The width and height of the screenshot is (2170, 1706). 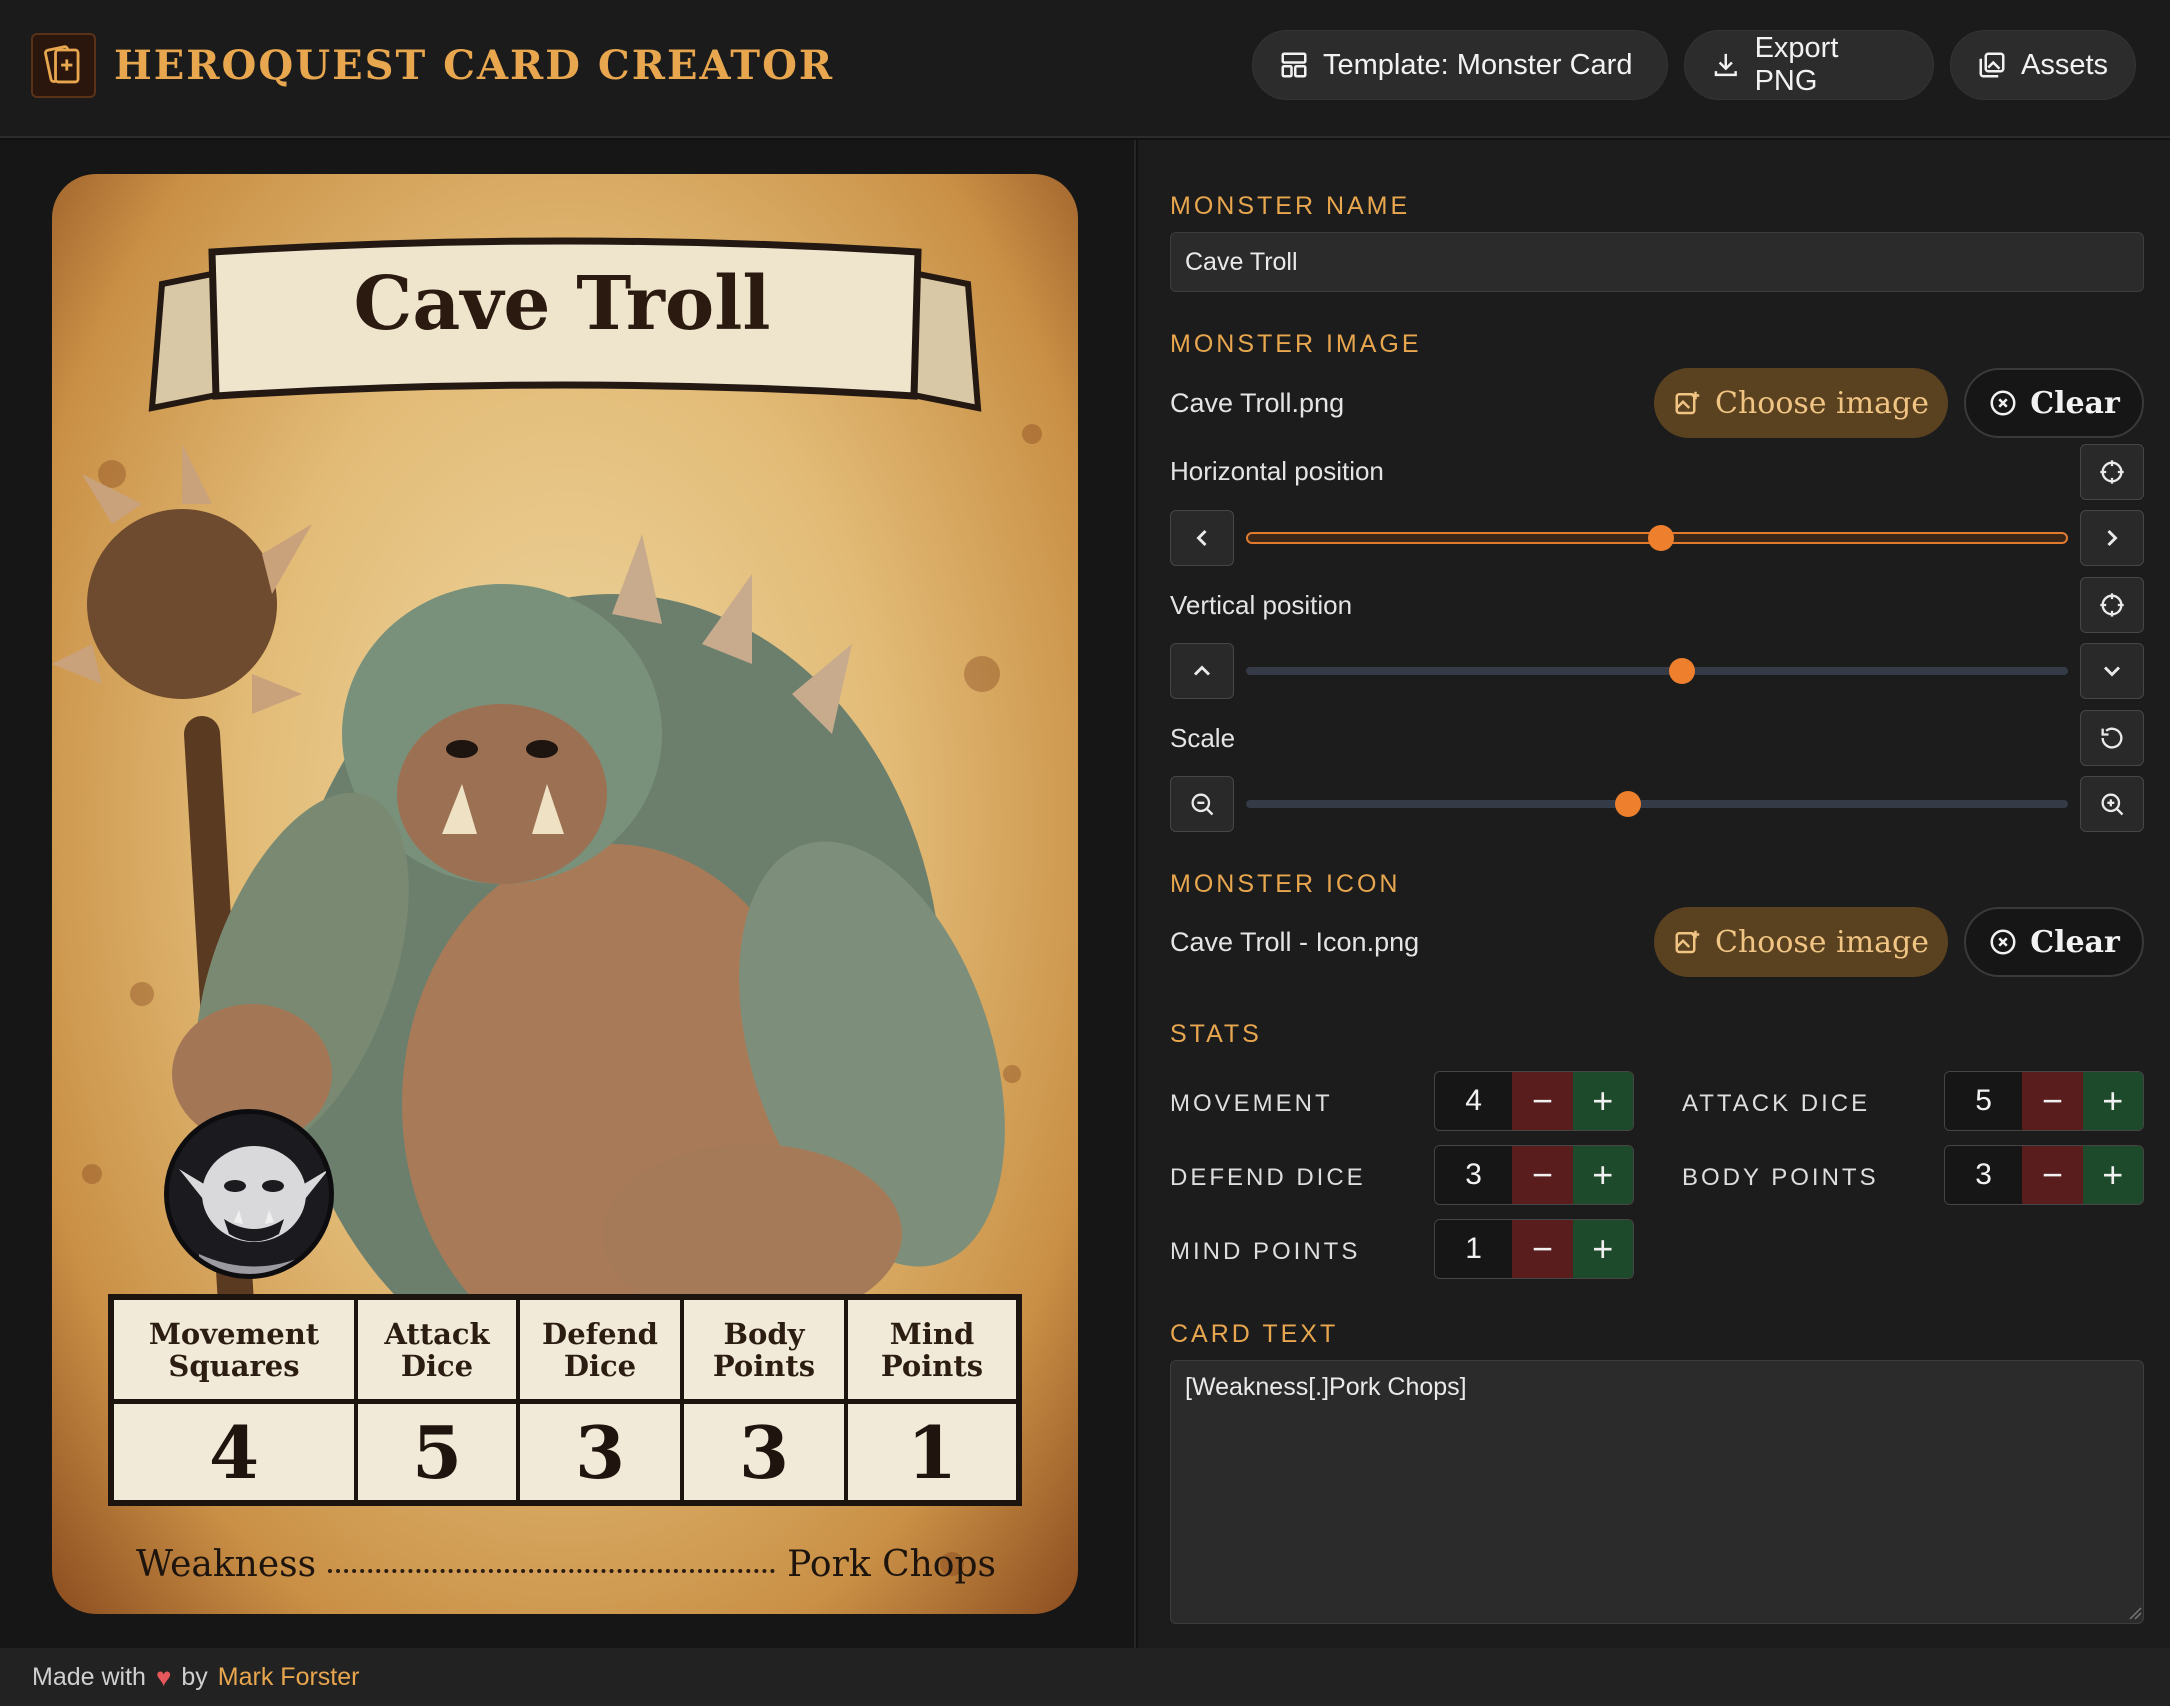 What do you see at coordinates (1776, 1103) in the screenshot?
I see `attack-dice-label: Attack Dice` at bounding box center [1776, 1103].